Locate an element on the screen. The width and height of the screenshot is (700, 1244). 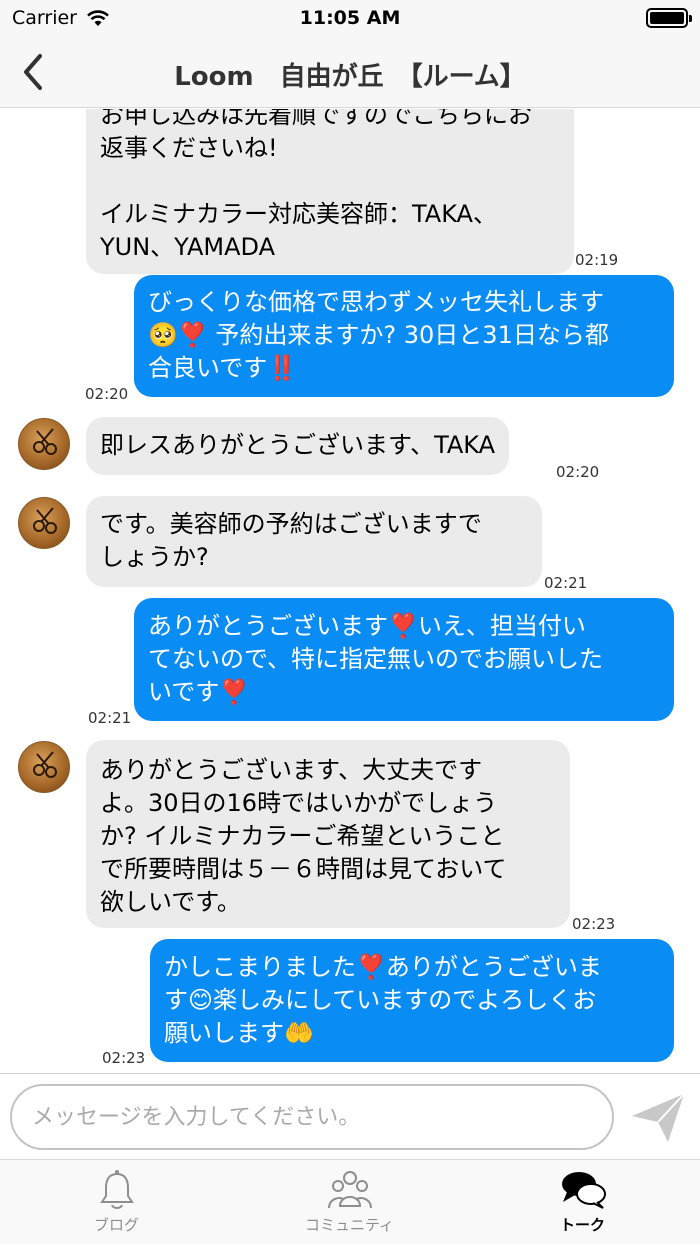
people-icon is located at coordinates (350, 1192).